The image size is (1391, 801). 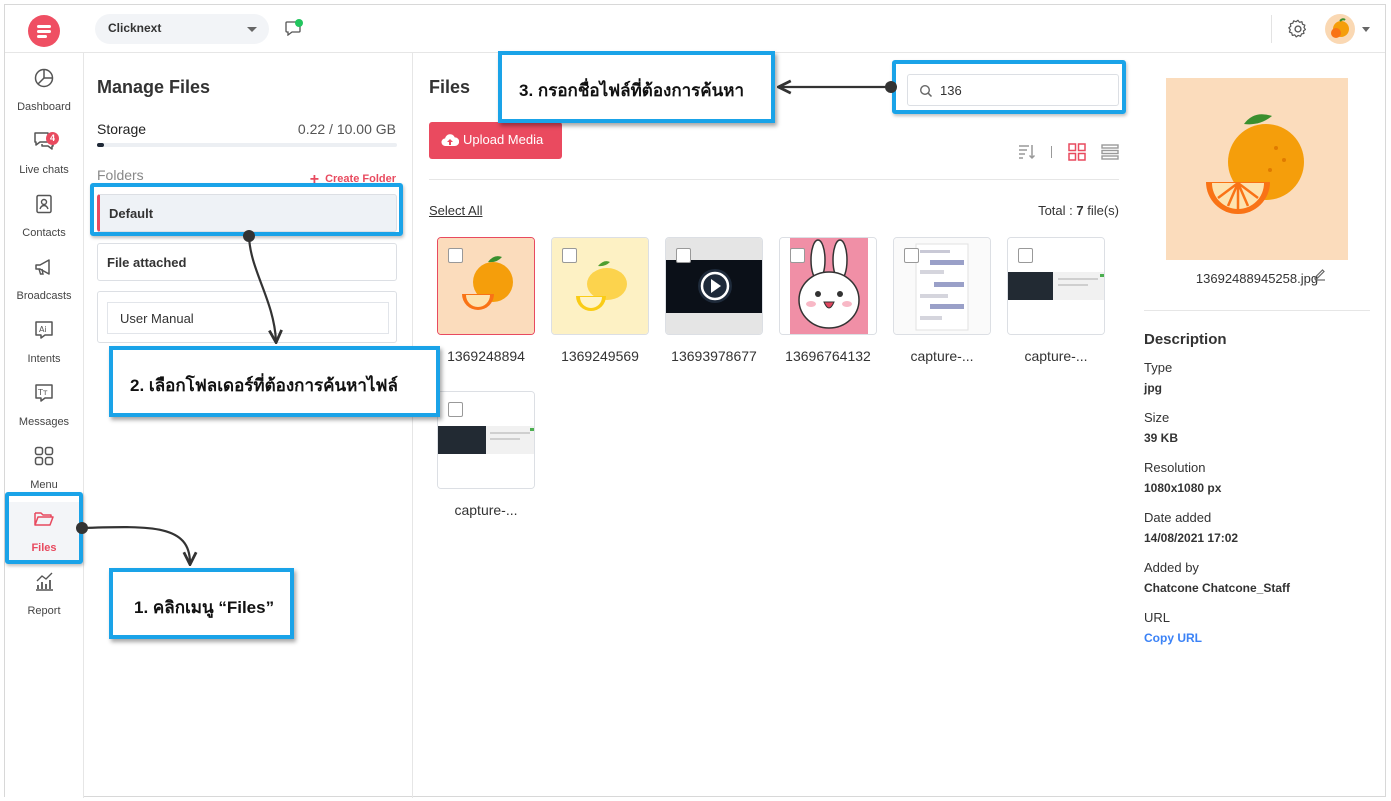 I want to click on detail-value-type: jpg, so click(x=1153, y=388).